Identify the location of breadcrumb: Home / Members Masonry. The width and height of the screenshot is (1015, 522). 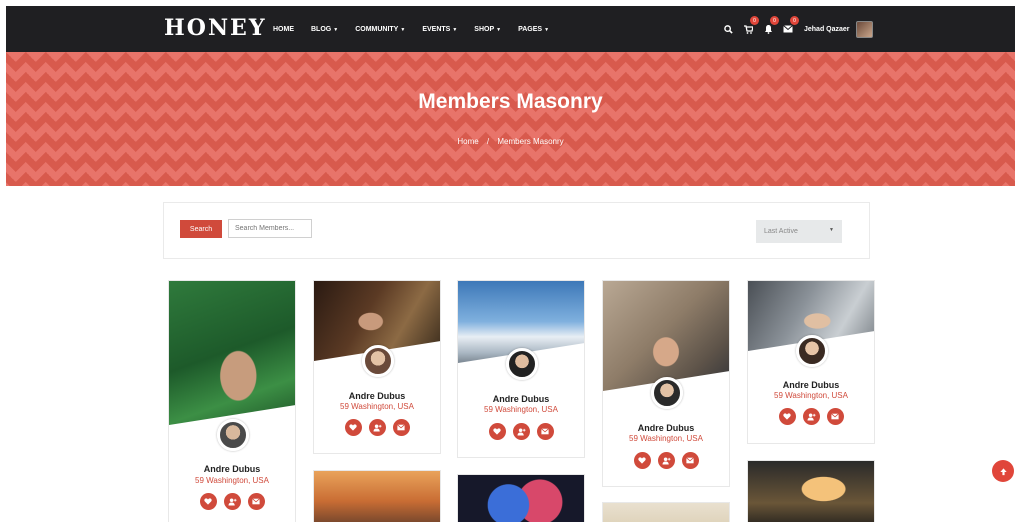
(510, 141).